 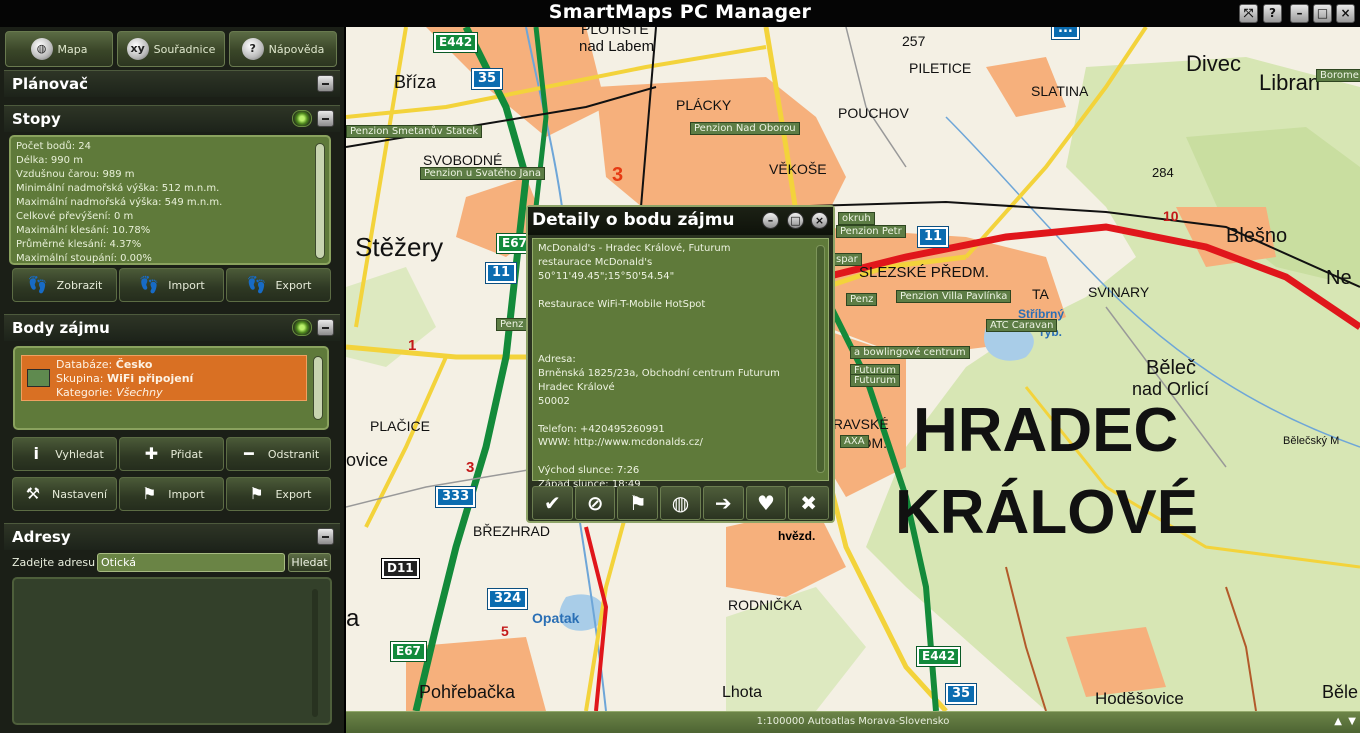 What do you see at coordinates (633, 220) in the screenshot?
I see `poi-detail-title: Detaily o bodu zájmu` at bounding box center [633, 220].